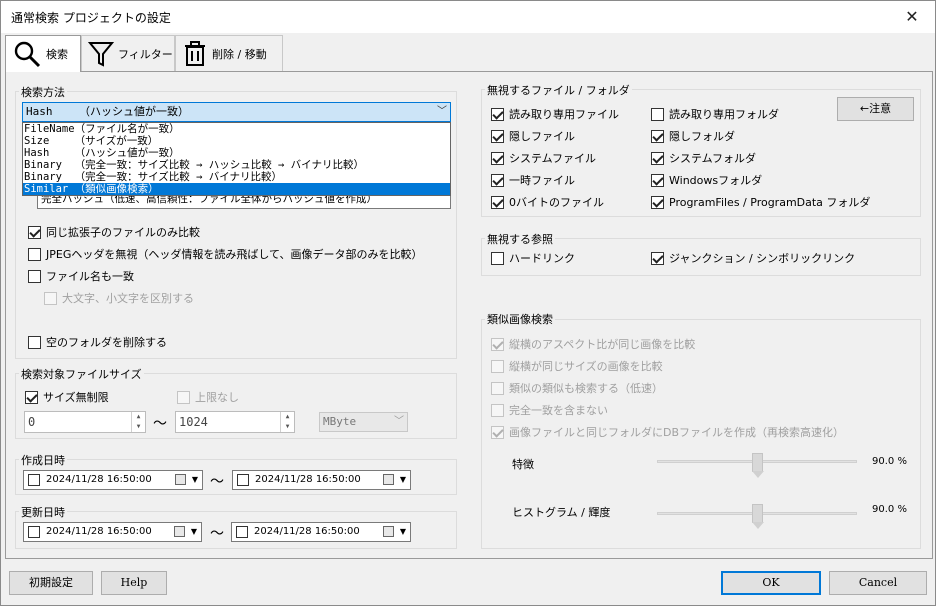 The width and height of the screenshot is (936, 606). I want to click on filename-match-checkbox: ファイル名も一致, so click(81, 276).